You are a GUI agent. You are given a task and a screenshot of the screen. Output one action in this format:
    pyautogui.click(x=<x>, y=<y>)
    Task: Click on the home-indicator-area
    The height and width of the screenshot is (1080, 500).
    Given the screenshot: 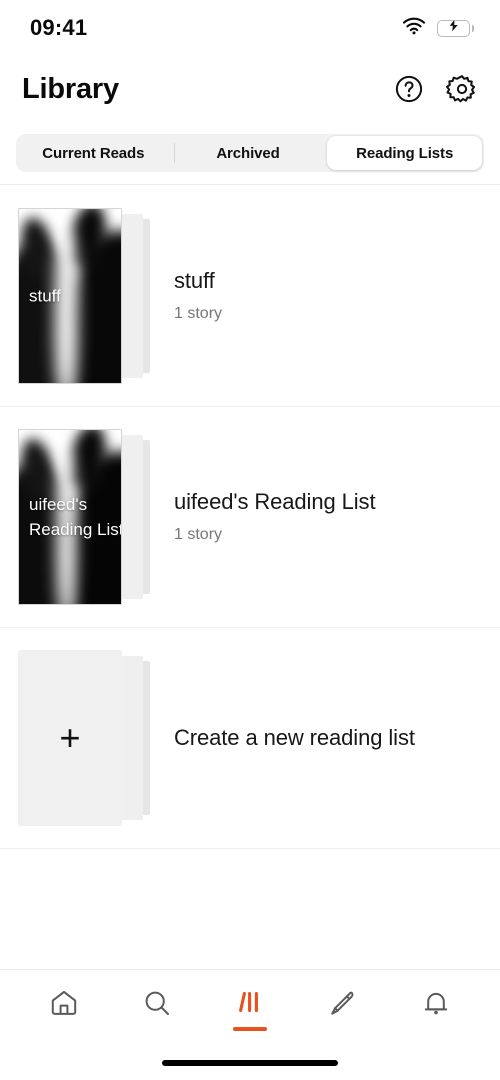 What is the action you would take?
    pyautogui.click(x=250, y=1063)
    